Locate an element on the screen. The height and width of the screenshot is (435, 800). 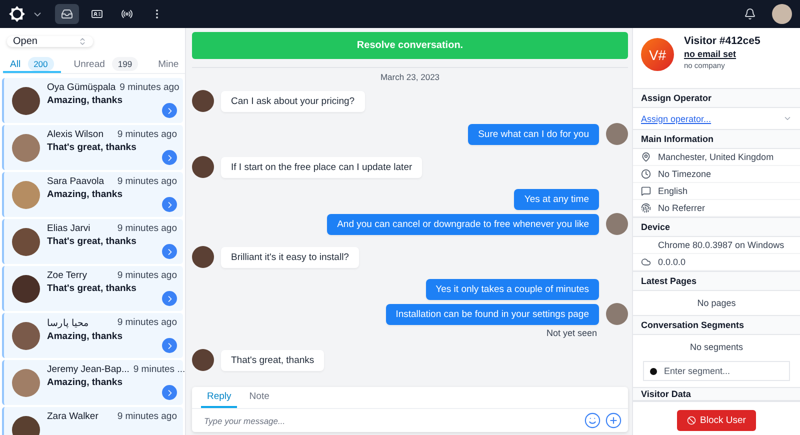
block-user-button: Block User is located at coordinates (716, 420).